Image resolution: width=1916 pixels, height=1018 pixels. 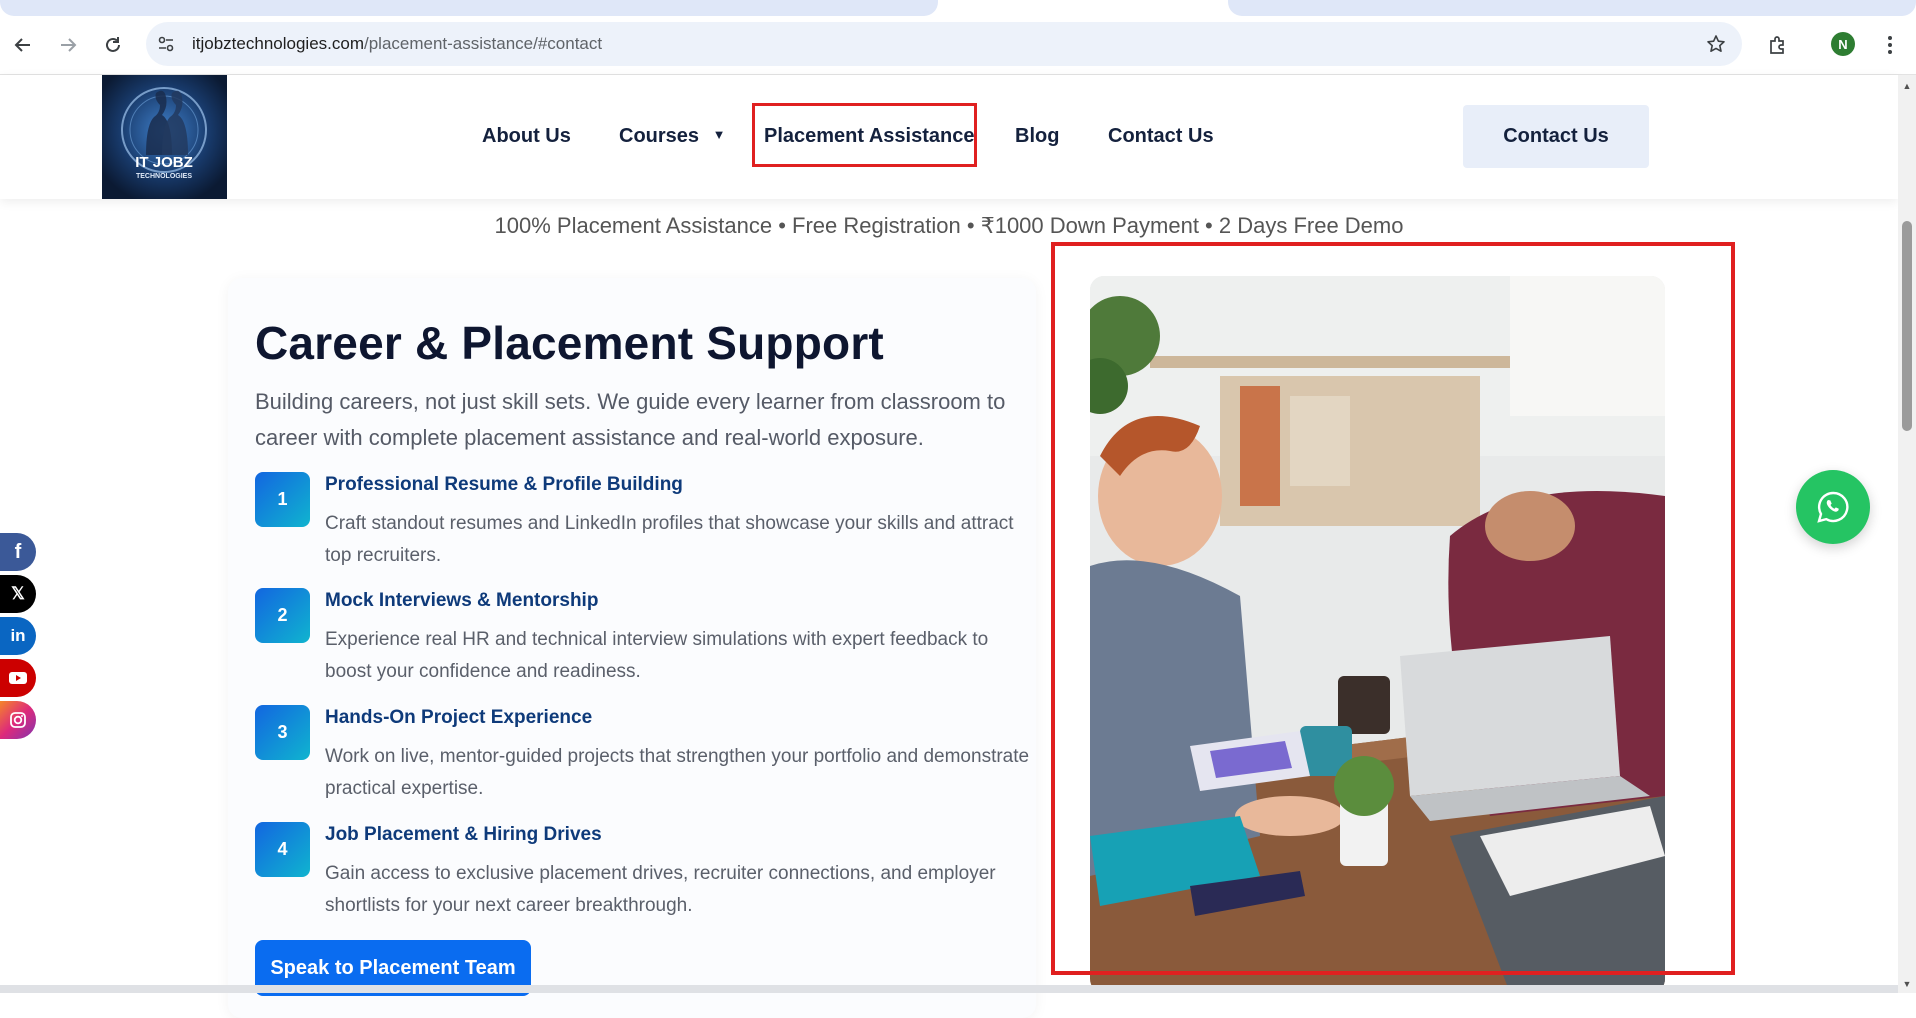 I want to click on extensions-button, so click(x=1778, y=45).